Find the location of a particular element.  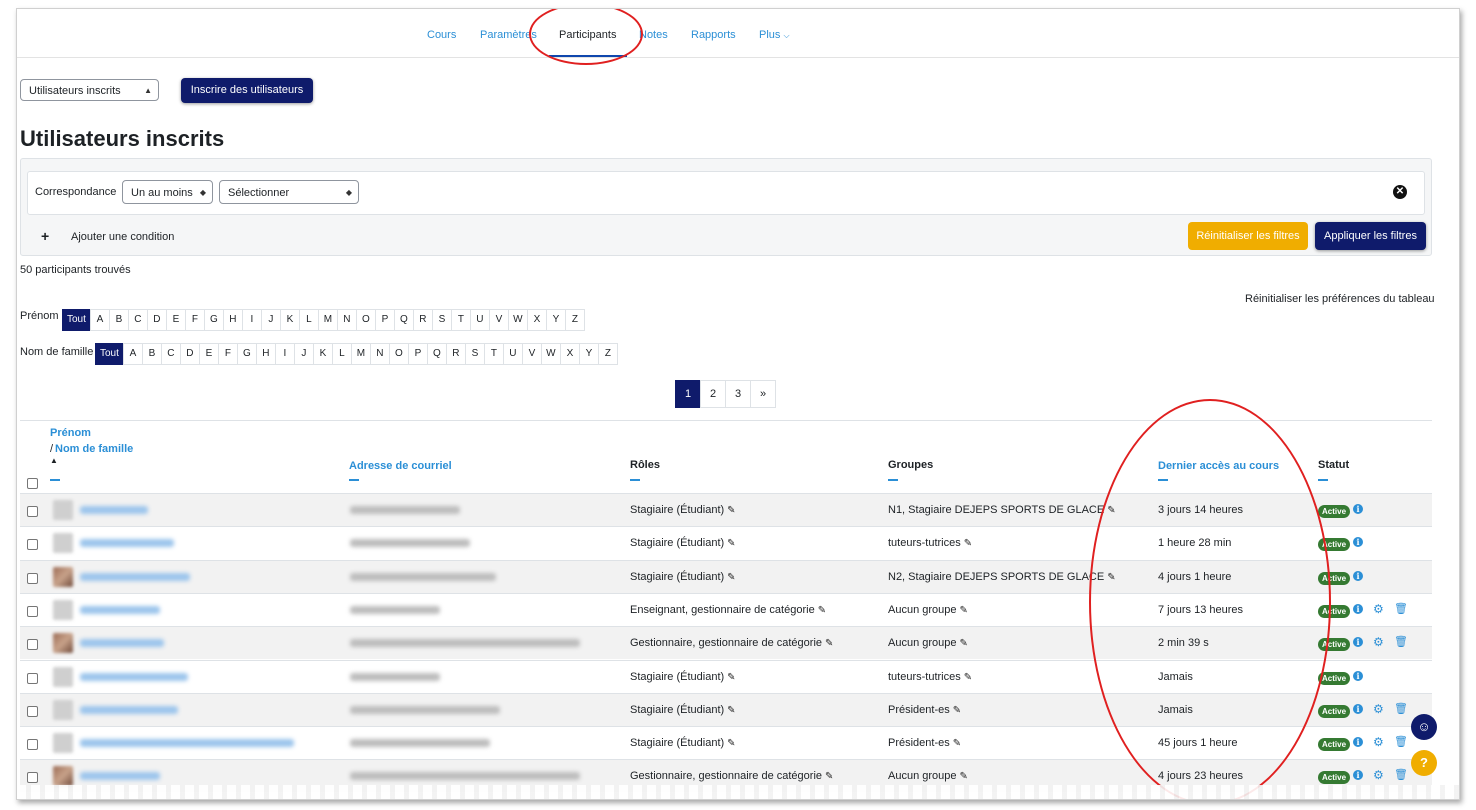

nav-tab-parametres: Paramètres is located at coordinates (508, 35).